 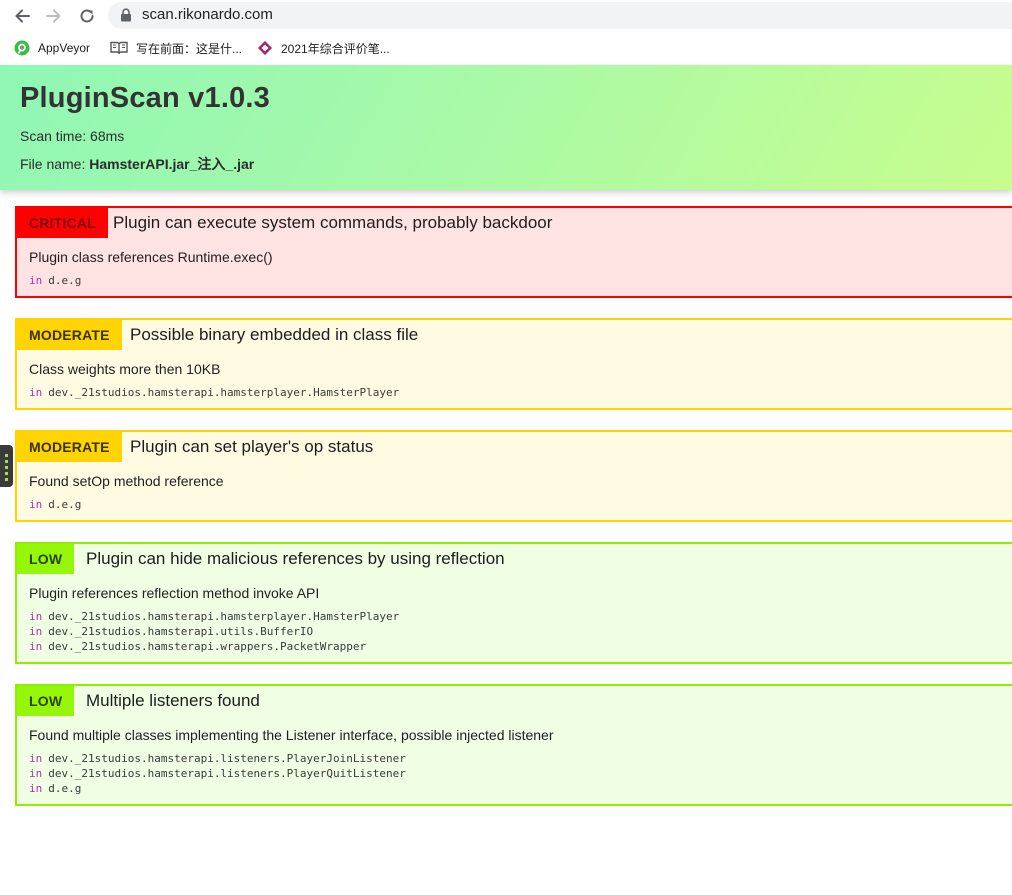 I want to click on url-text: scan.rikonardo.com, so click(x=207, y=14).